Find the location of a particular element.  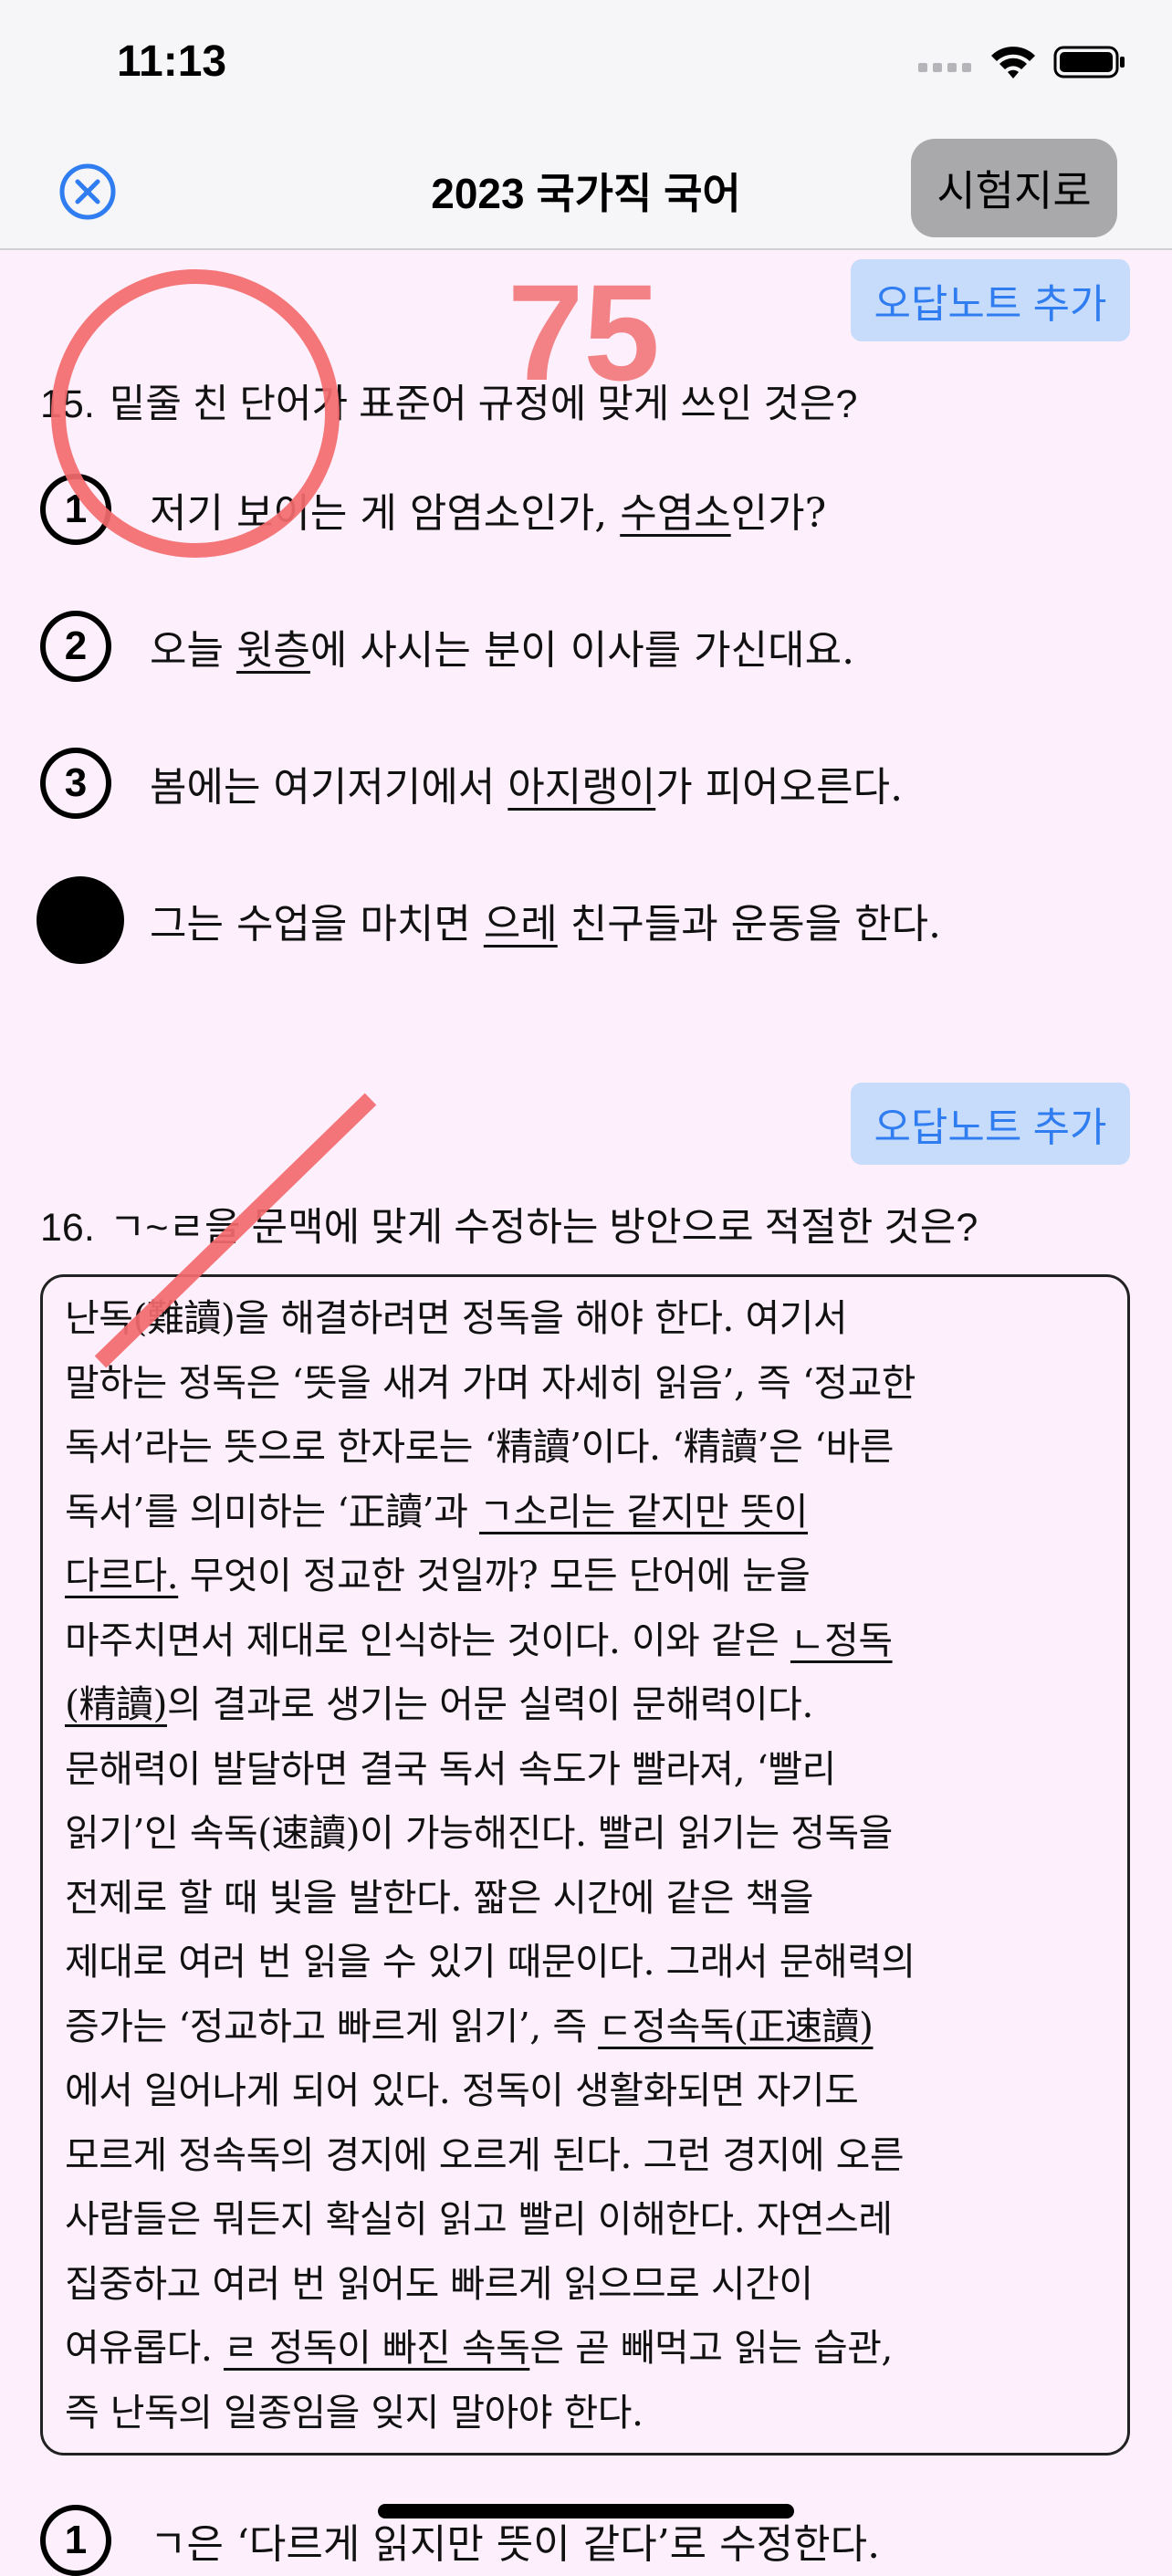

battery-icon is located at coordinates (1089, 63).